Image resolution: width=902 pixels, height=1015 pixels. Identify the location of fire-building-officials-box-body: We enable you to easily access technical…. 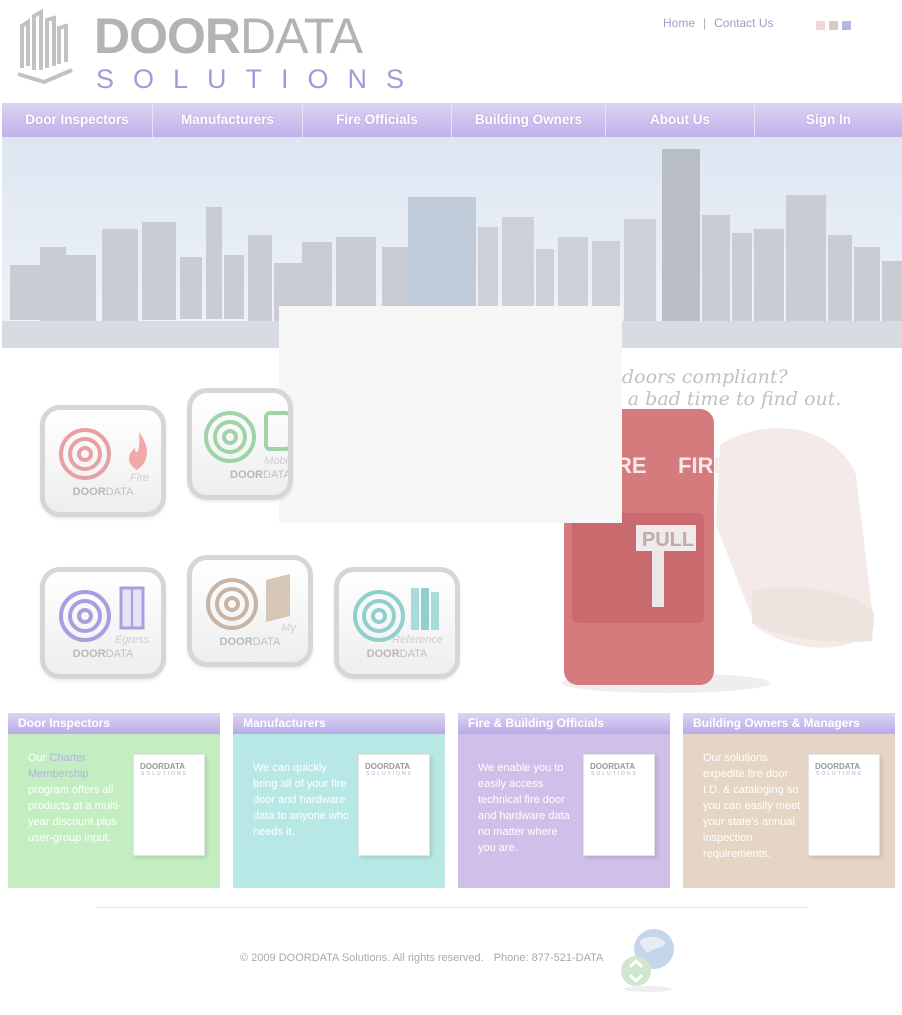
(564, 811).